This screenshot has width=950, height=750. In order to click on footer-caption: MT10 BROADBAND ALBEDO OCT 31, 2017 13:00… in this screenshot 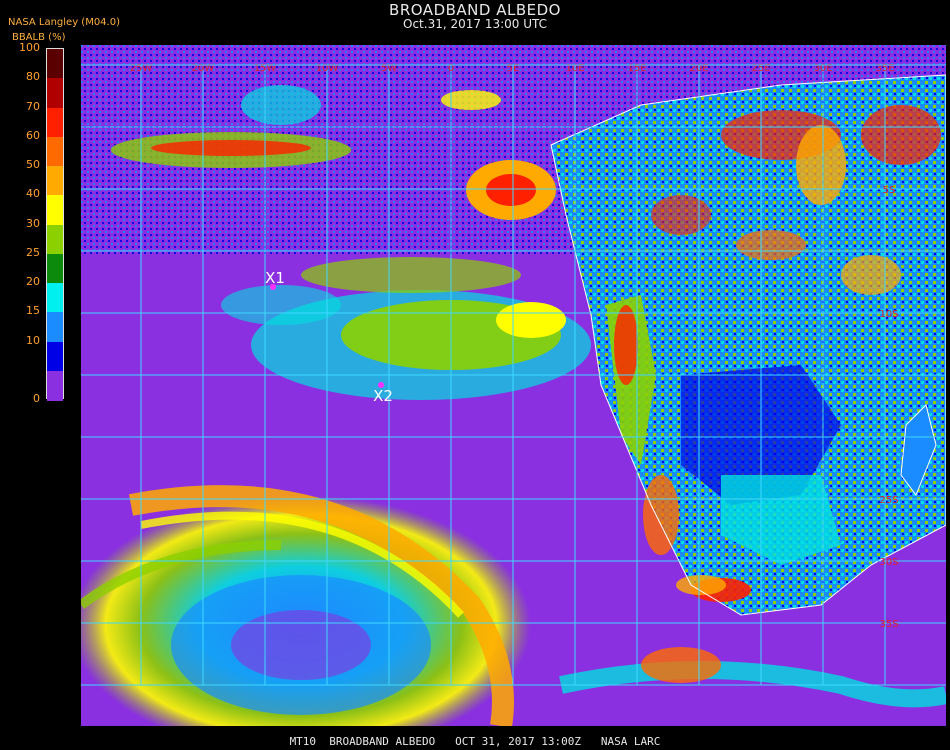, I will do `click(475, 741)`.